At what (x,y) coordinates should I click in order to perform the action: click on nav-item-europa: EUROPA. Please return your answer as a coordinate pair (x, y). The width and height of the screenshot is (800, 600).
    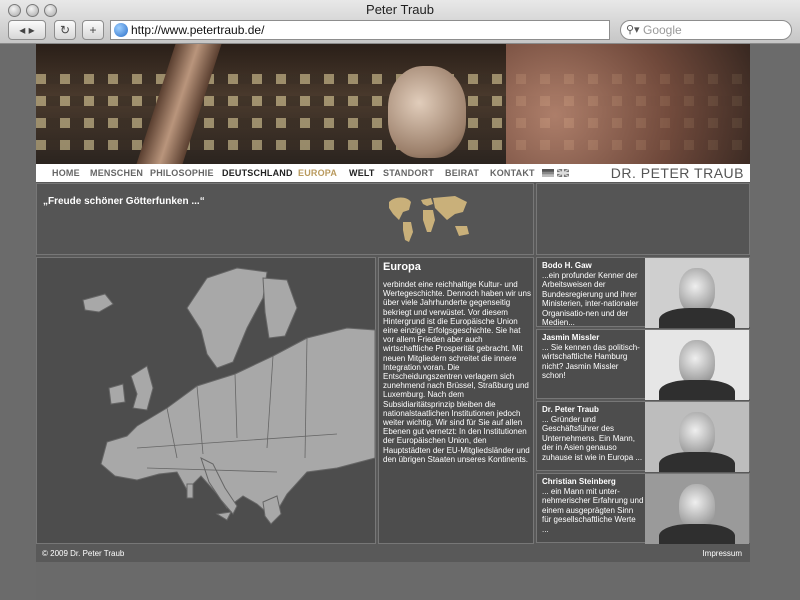
    Looking at the image, I should click on (317, 173).